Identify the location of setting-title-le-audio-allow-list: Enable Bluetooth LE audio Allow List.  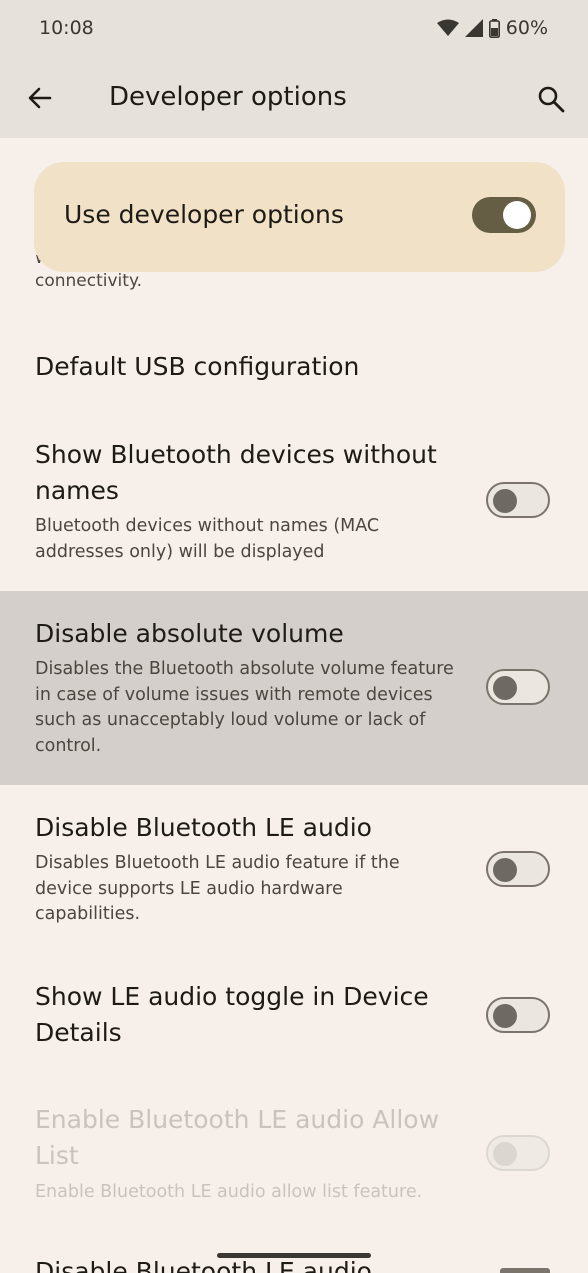
(237, 1137).